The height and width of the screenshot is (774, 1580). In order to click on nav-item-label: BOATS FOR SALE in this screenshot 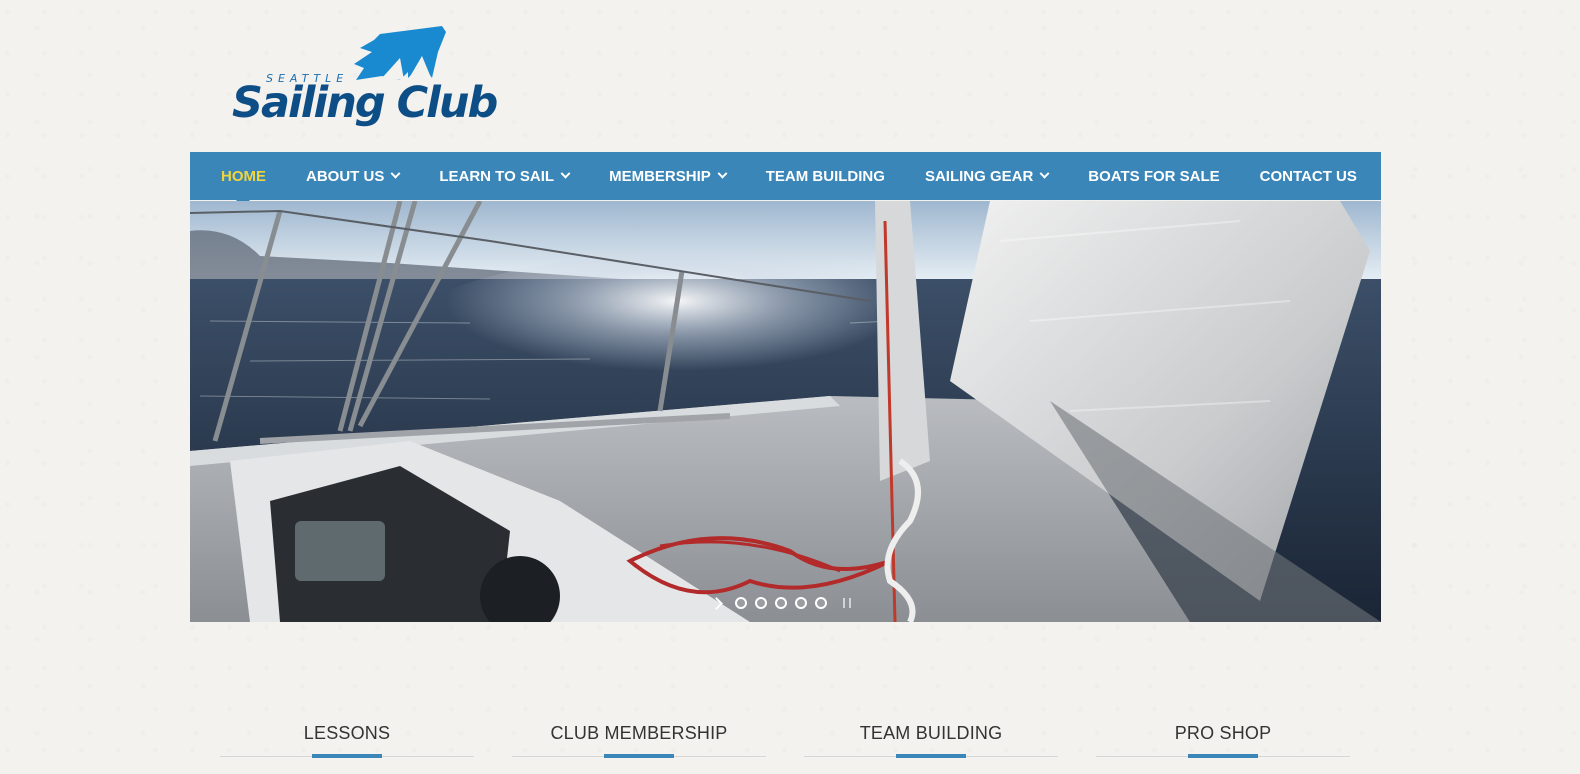, I will do `click(1154, 176)`.